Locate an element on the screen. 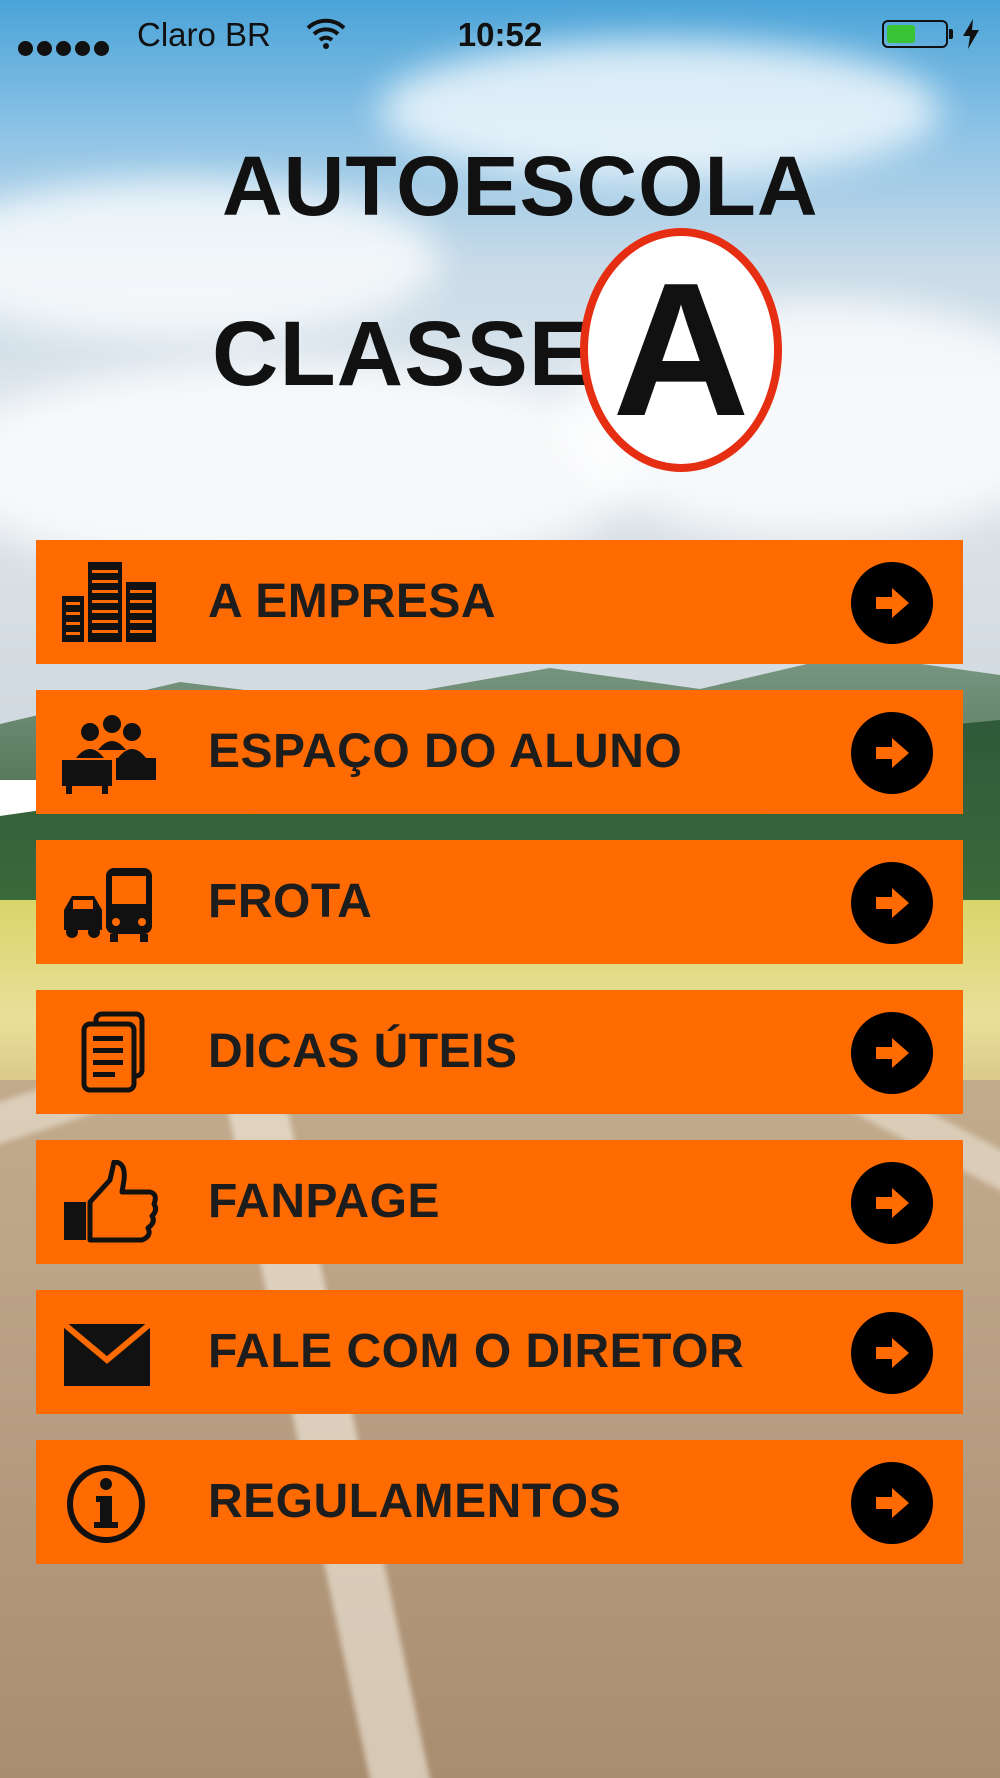 This screenshot has height=1778, width=1000. status-bar: Claro BR 10:52 is located at coordinates (500, 35).